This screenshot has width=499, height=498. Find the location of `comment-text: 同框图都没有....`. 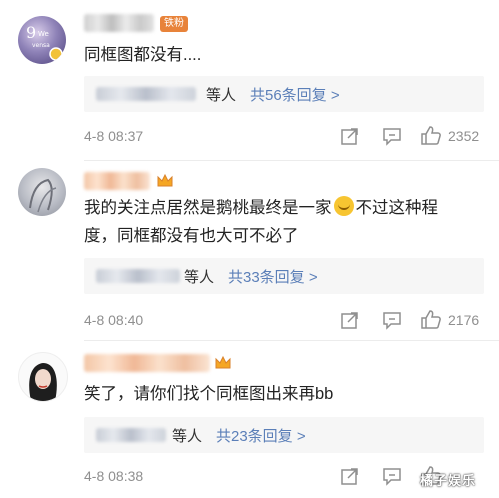

comment-text: 同框图都没有.... is located at coordinates (142, 55).